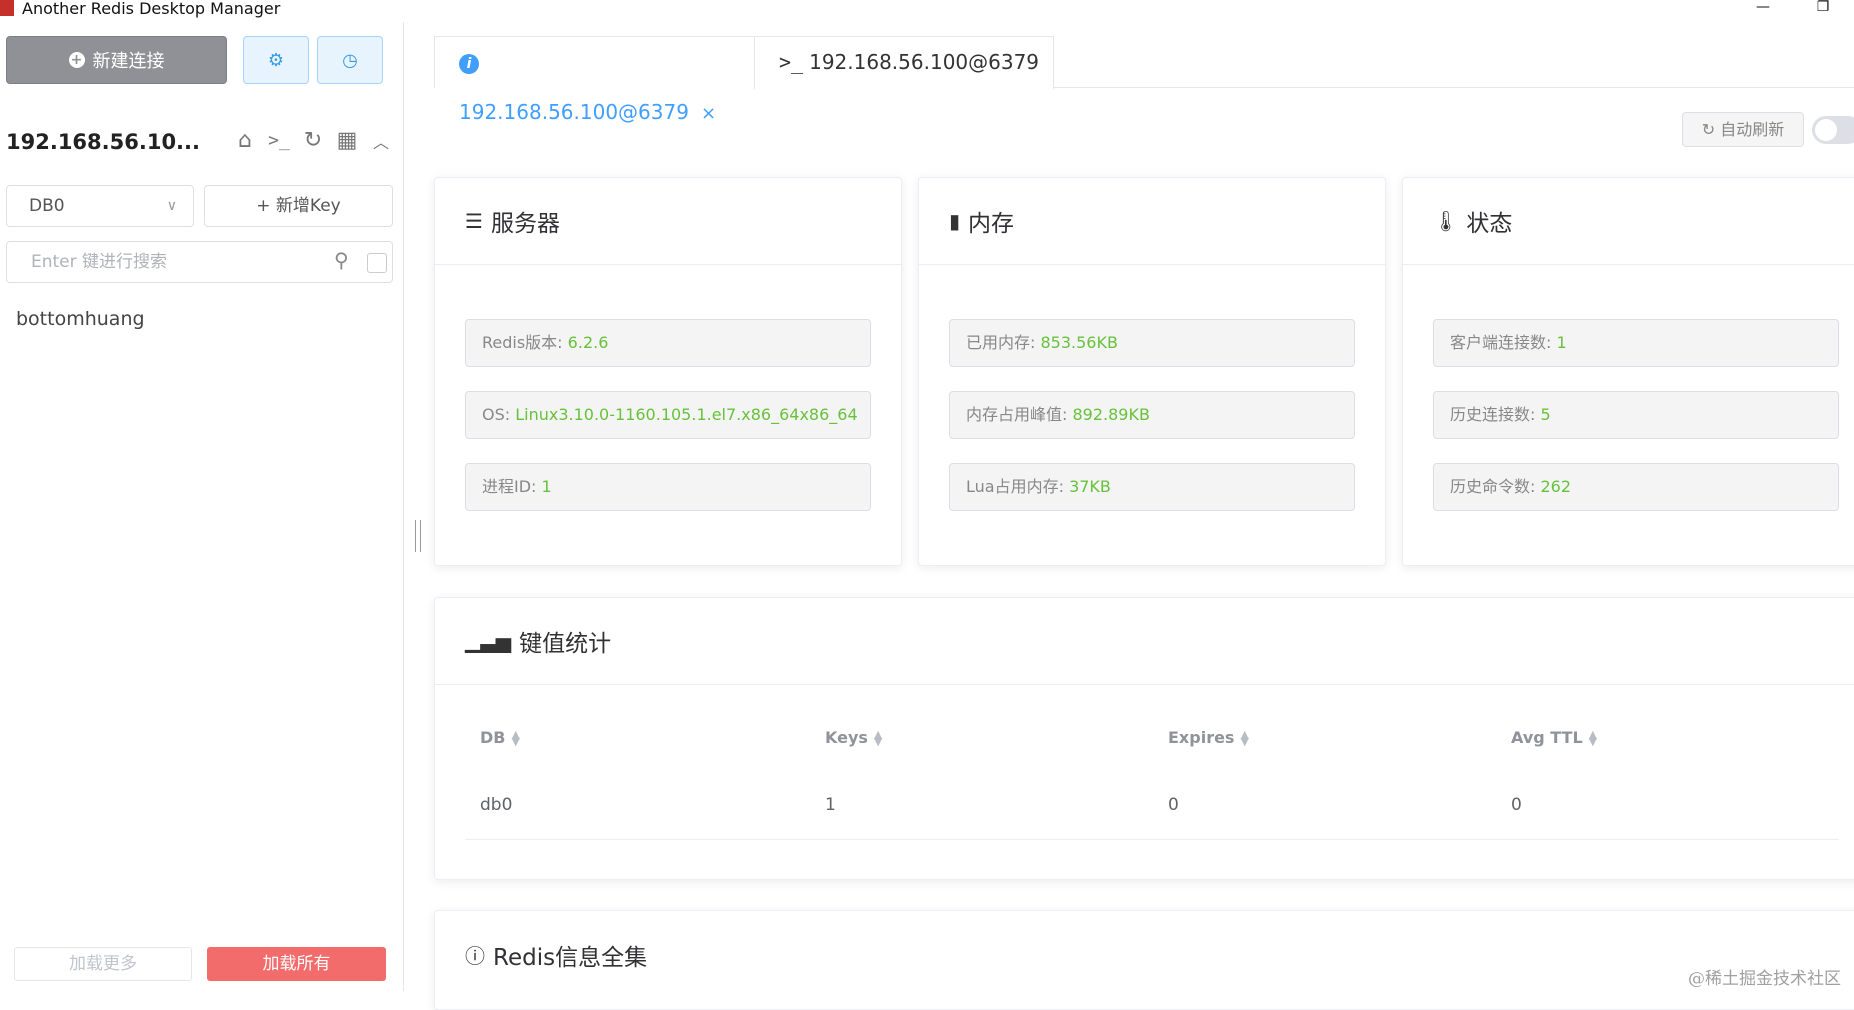 The height and width of the screenshot is (1010, 1854). What do you see at coordinates (1324, 737) in the screenshot?
I see `column-header-expires: Expires ▲ ▼` at bounding box center [1324, 737].